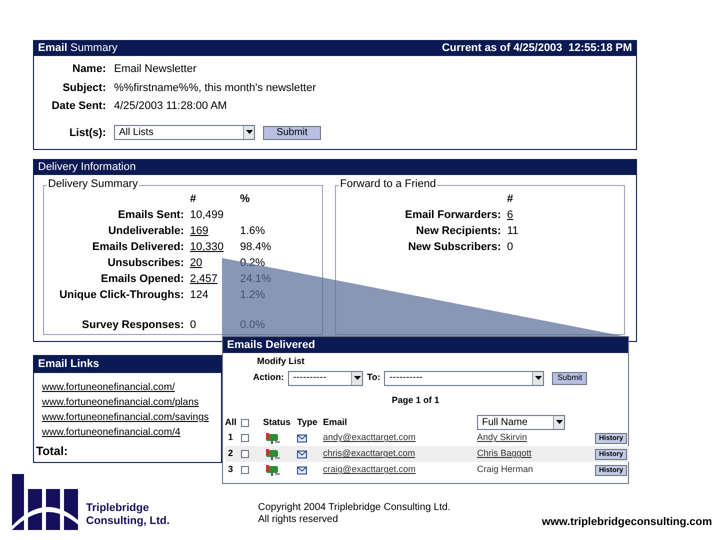  What do you see at coordinates (132, 325) in the screenshot?
I see `stat-label: Survey Responses:` at bounding box center [132, 325].